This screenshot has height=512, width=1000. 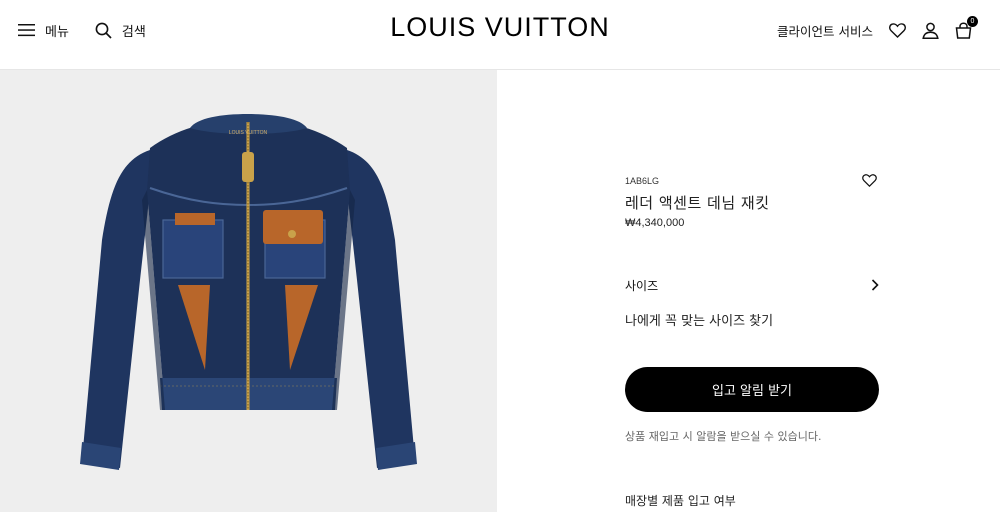 What do you see at coordinates (897, 30) in the screenshot?
I see `wishlist-heart-icon` at bounding box center [897, 30].